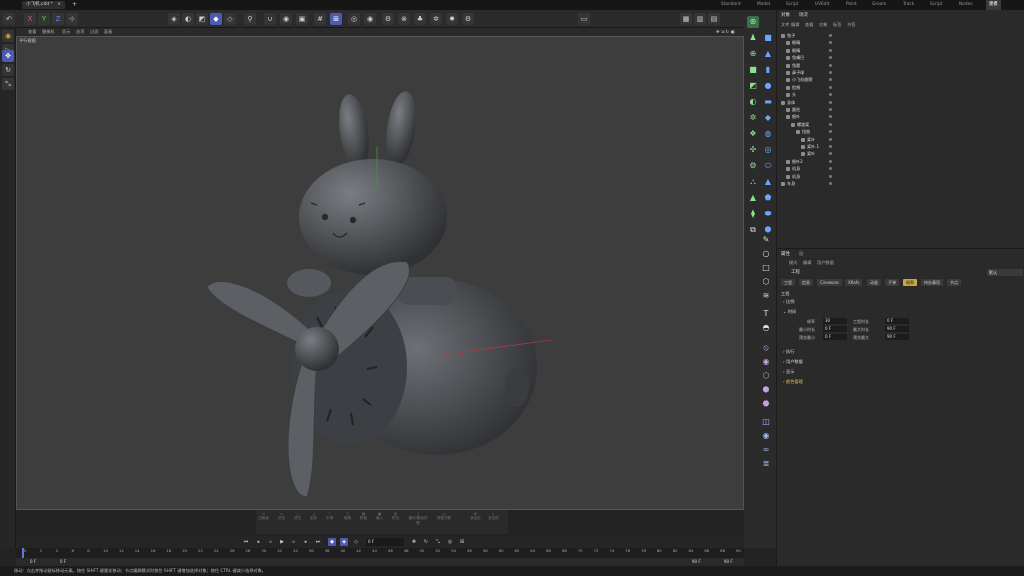 The height and width of the screenshot is (576, 1024). What do you see at coordinates (766, 328) in the screenshot?
I see `vectorize-icon: ◓` at bounding box center [766, 328].